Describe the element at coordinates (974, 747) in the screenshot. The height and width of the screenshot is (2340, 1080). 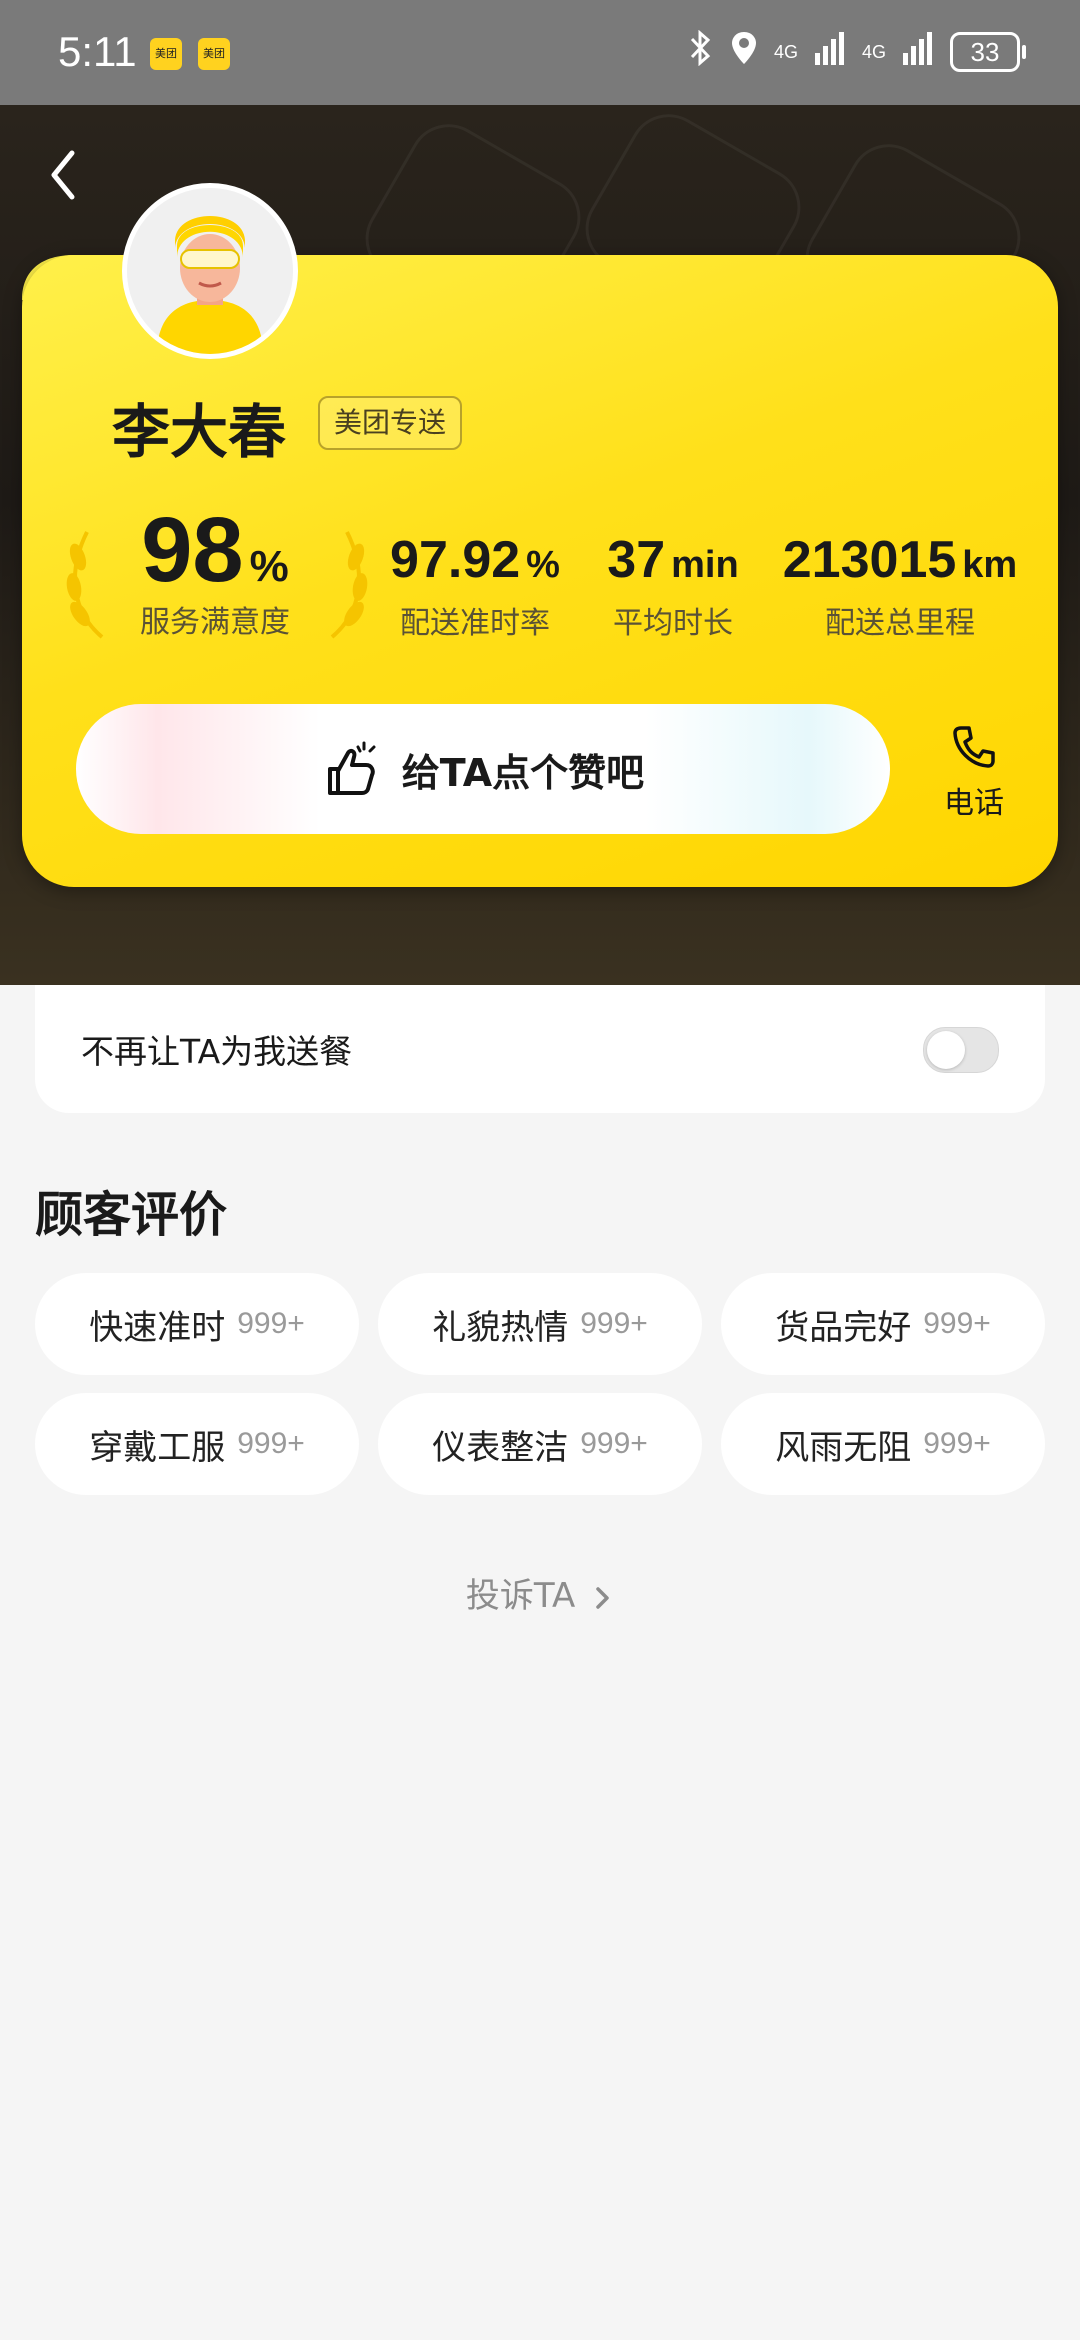
I see `phone-icon` at that location.